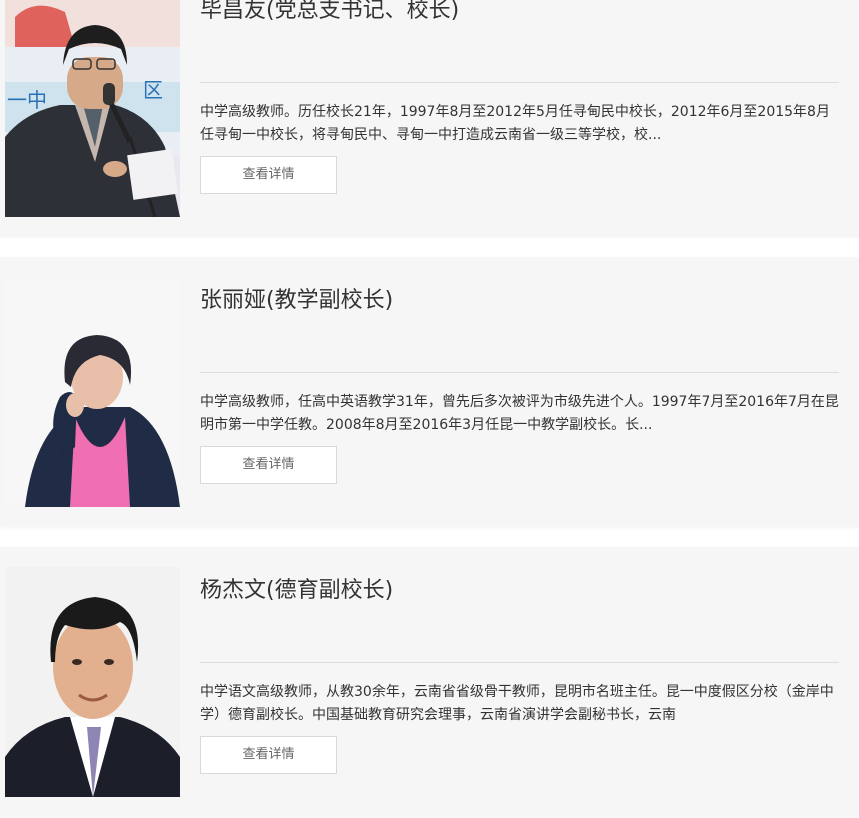  I want to click on portrait-image: 一中 区, so click(92, 108).